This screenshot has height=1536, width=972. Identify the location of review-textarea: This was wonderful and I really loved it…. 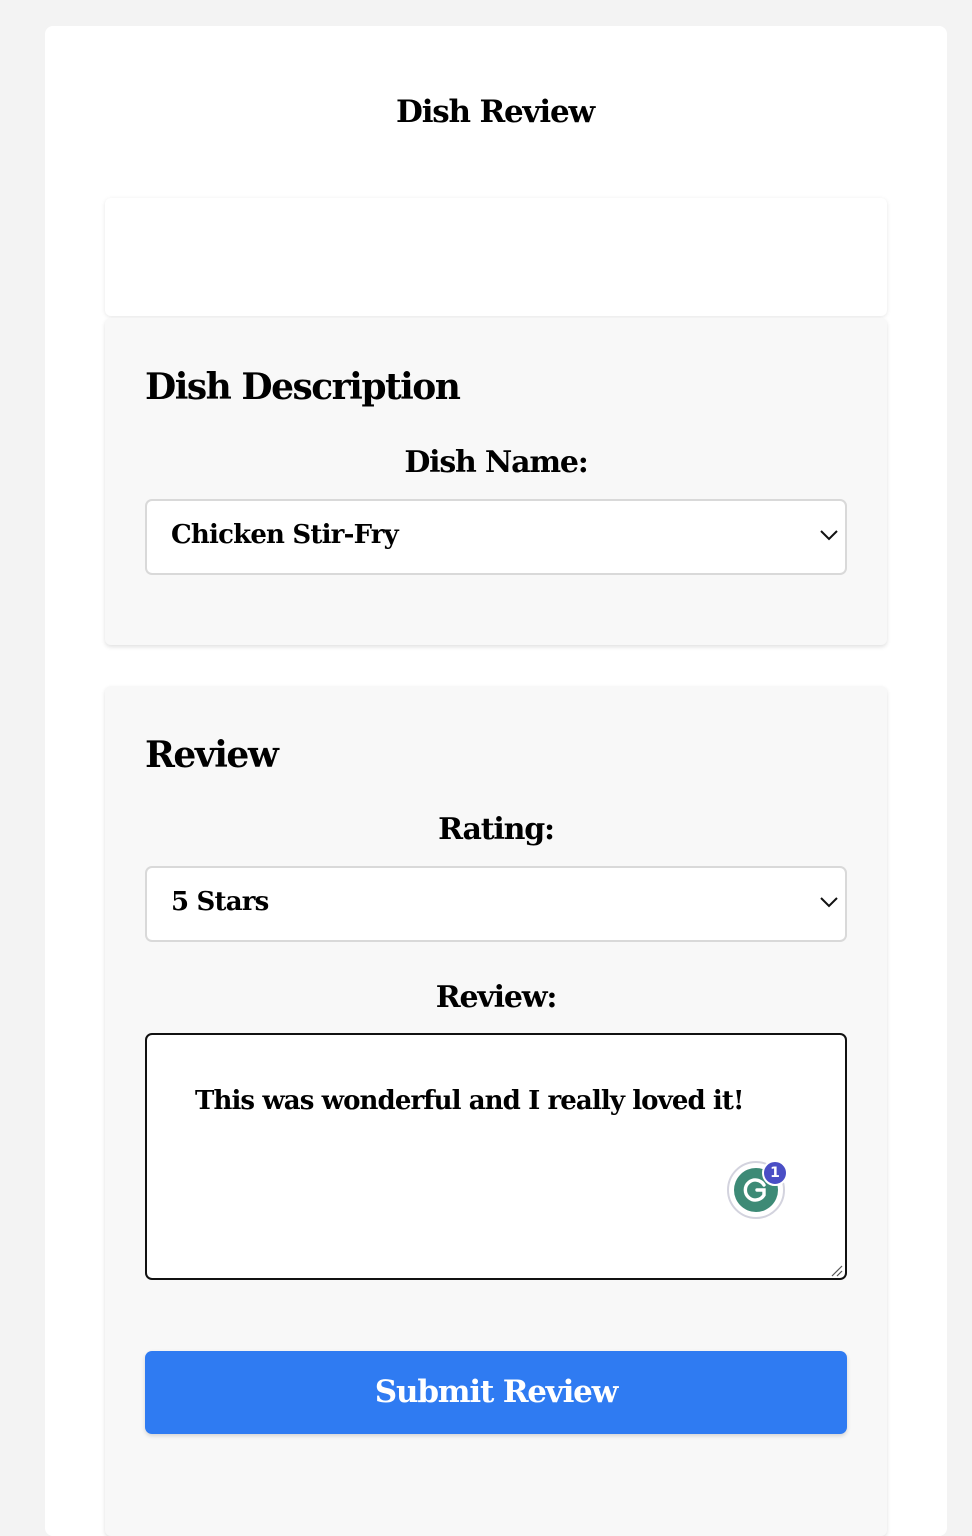
(496, 1156).